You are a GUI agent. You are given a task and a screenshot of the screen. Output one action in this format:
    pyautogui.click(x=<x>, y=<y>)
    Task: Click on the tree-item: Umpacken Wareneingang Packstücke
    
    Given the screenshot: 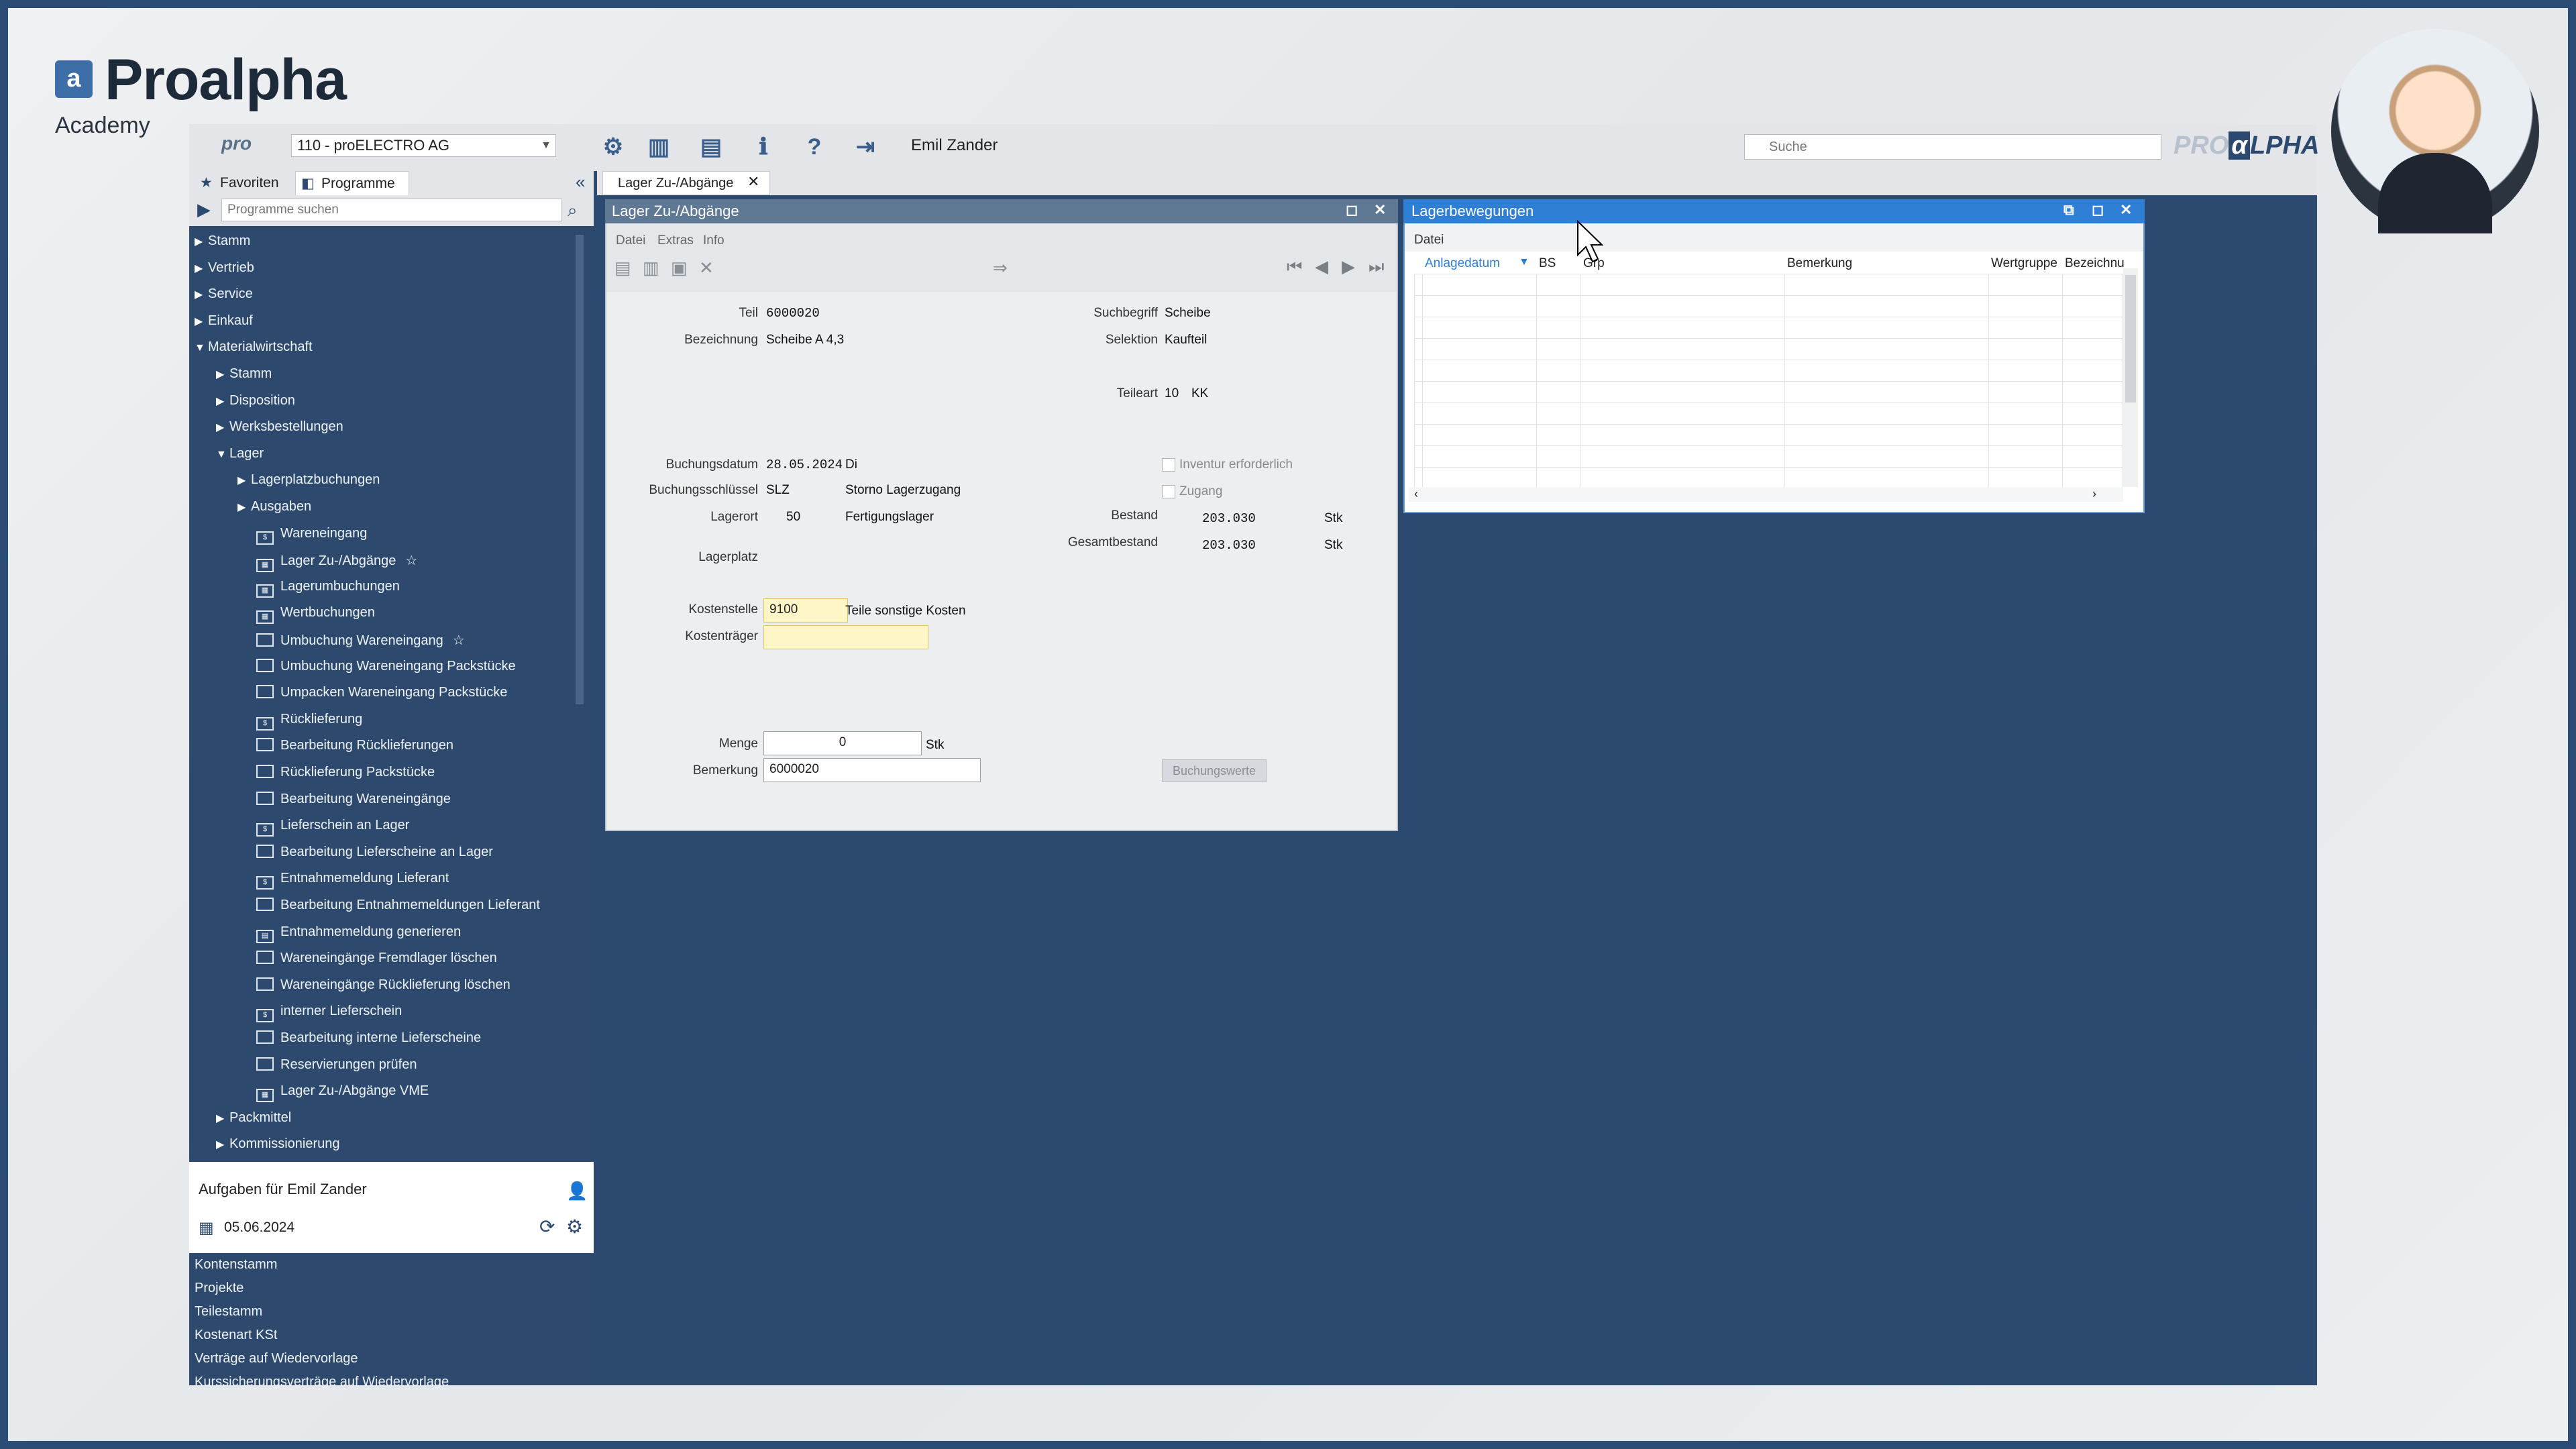 What is the action you would take?
    pyautogui.click(x=381, y=692)
    